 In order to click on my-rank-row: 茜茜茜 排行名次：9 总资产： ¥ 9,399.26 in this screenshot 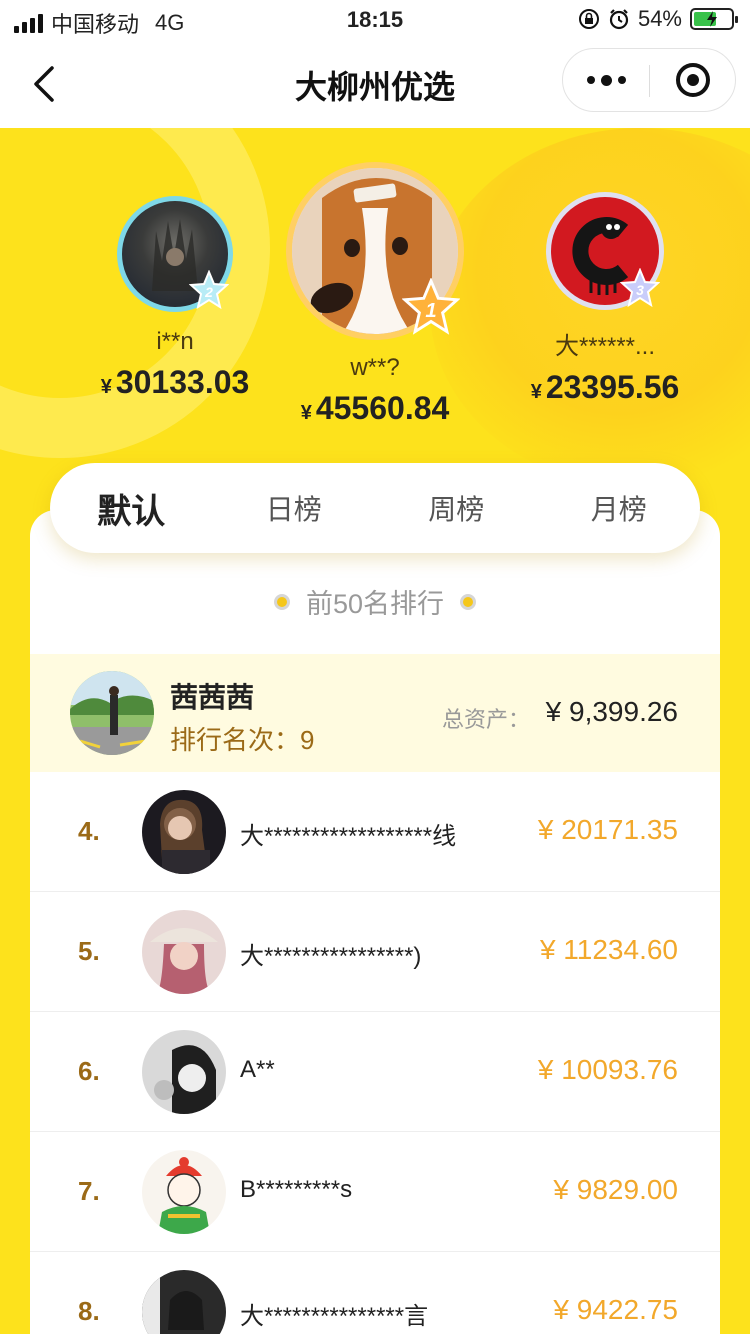, I will do `click(375, 713)`.